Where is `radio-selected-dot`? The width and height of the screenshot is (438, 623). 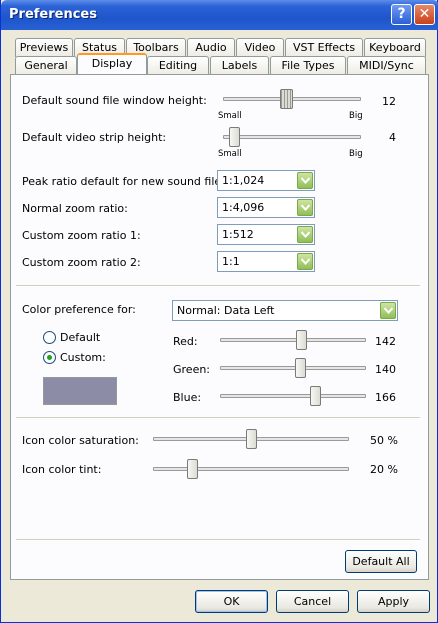 radio-selected-dot is located at coordinates (49, 357).